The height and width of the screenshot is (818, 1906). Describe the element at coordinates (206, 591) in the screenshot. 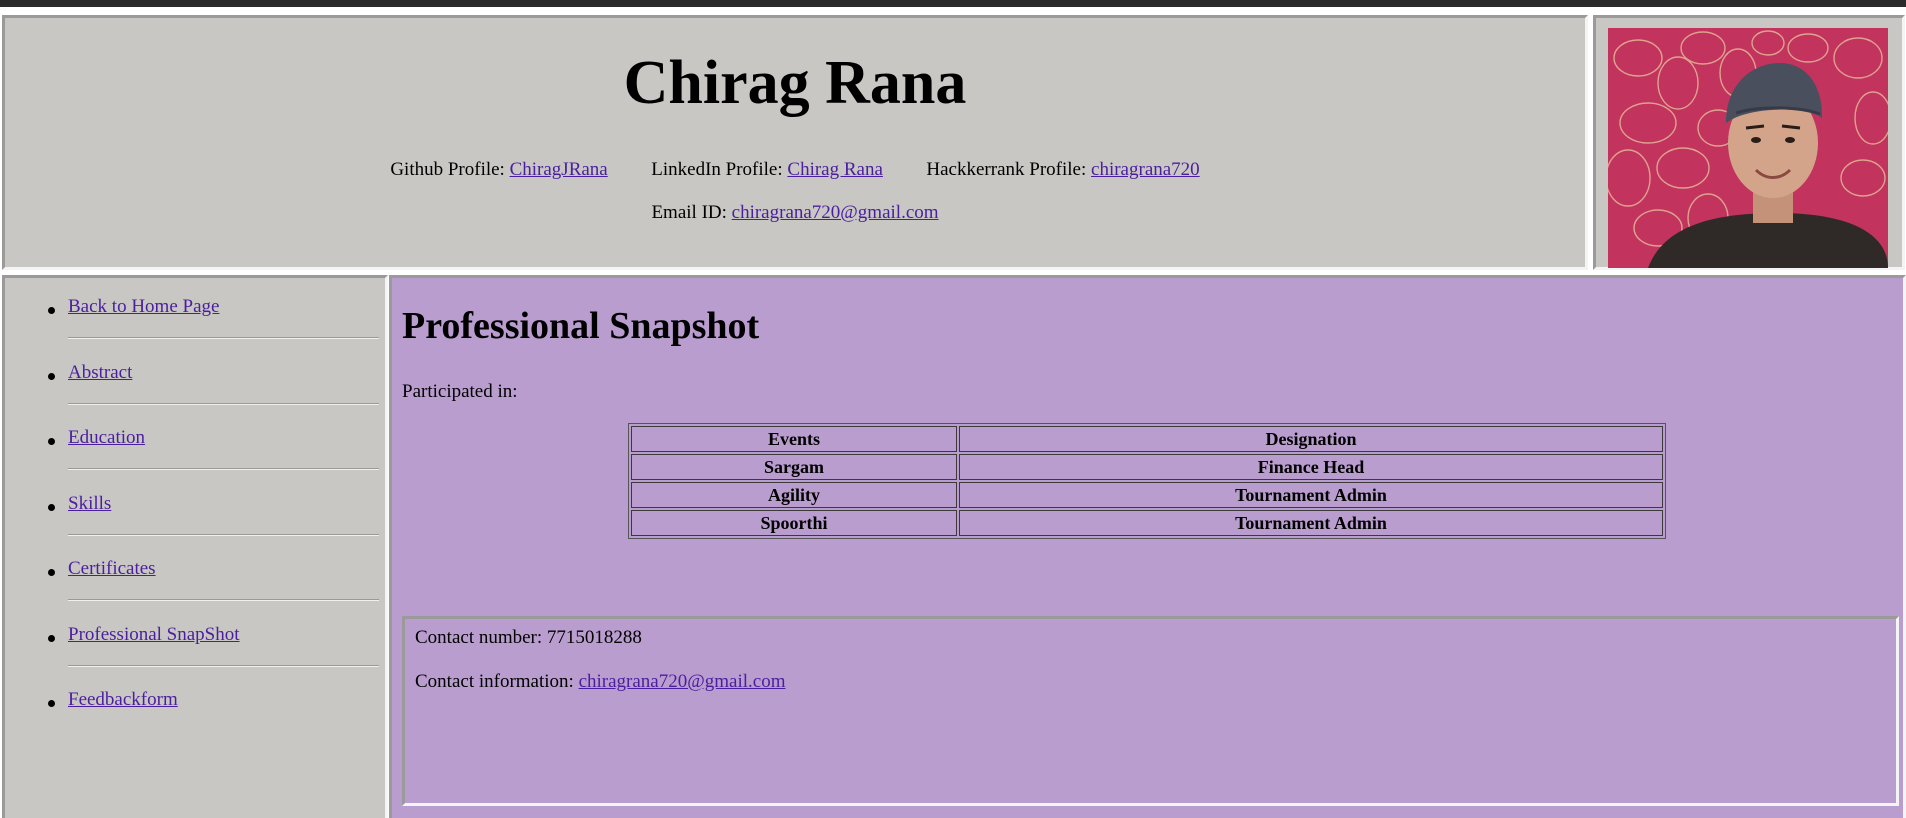

I see `nav-item-certificates: Certificates` at that location.